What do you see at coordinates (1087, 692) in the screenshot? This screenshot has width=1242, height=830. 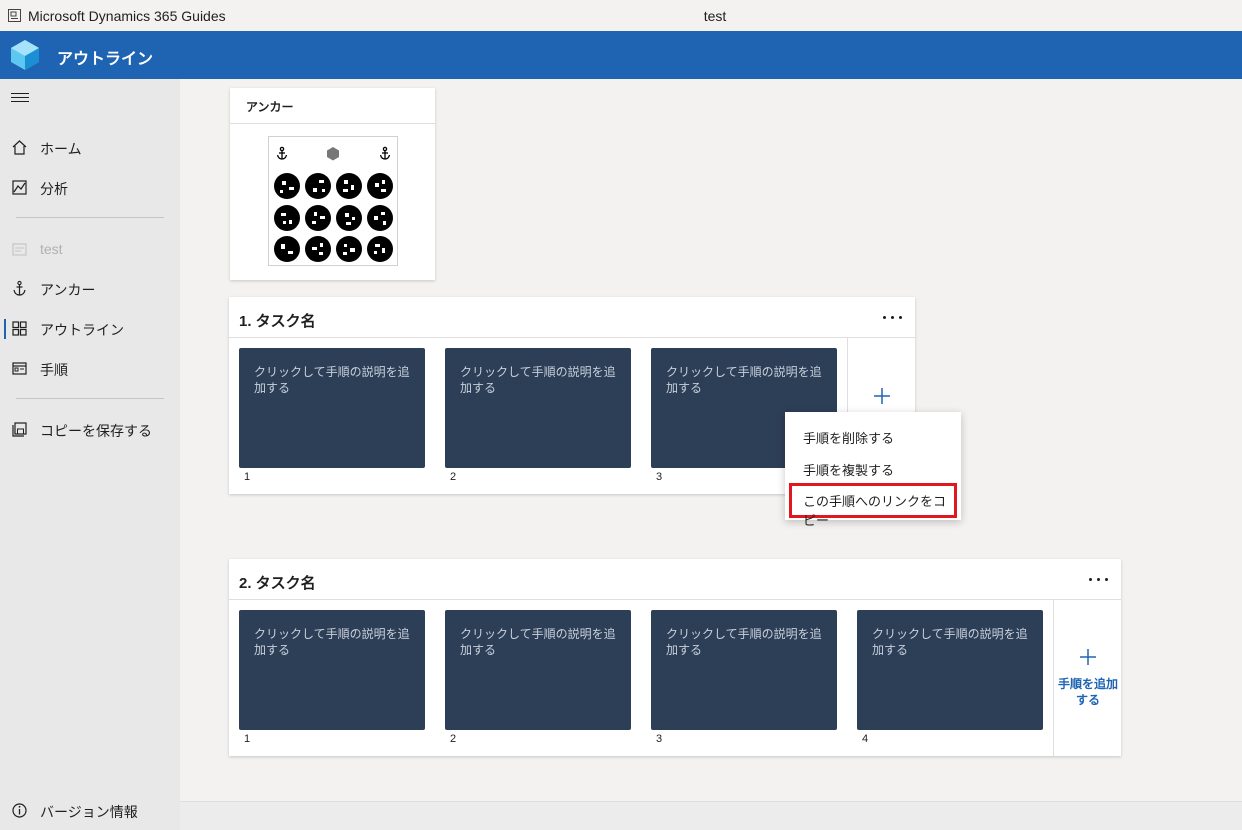 I see `add-step-label: 手順を追加する` at bounding box center [1087, 692].